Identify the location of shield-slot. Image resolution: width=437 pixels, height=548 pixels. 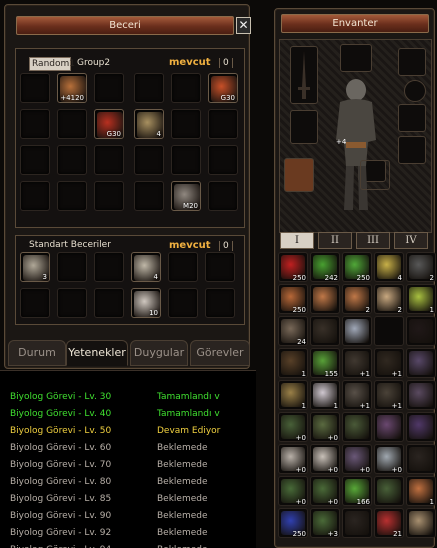
(304, 127).